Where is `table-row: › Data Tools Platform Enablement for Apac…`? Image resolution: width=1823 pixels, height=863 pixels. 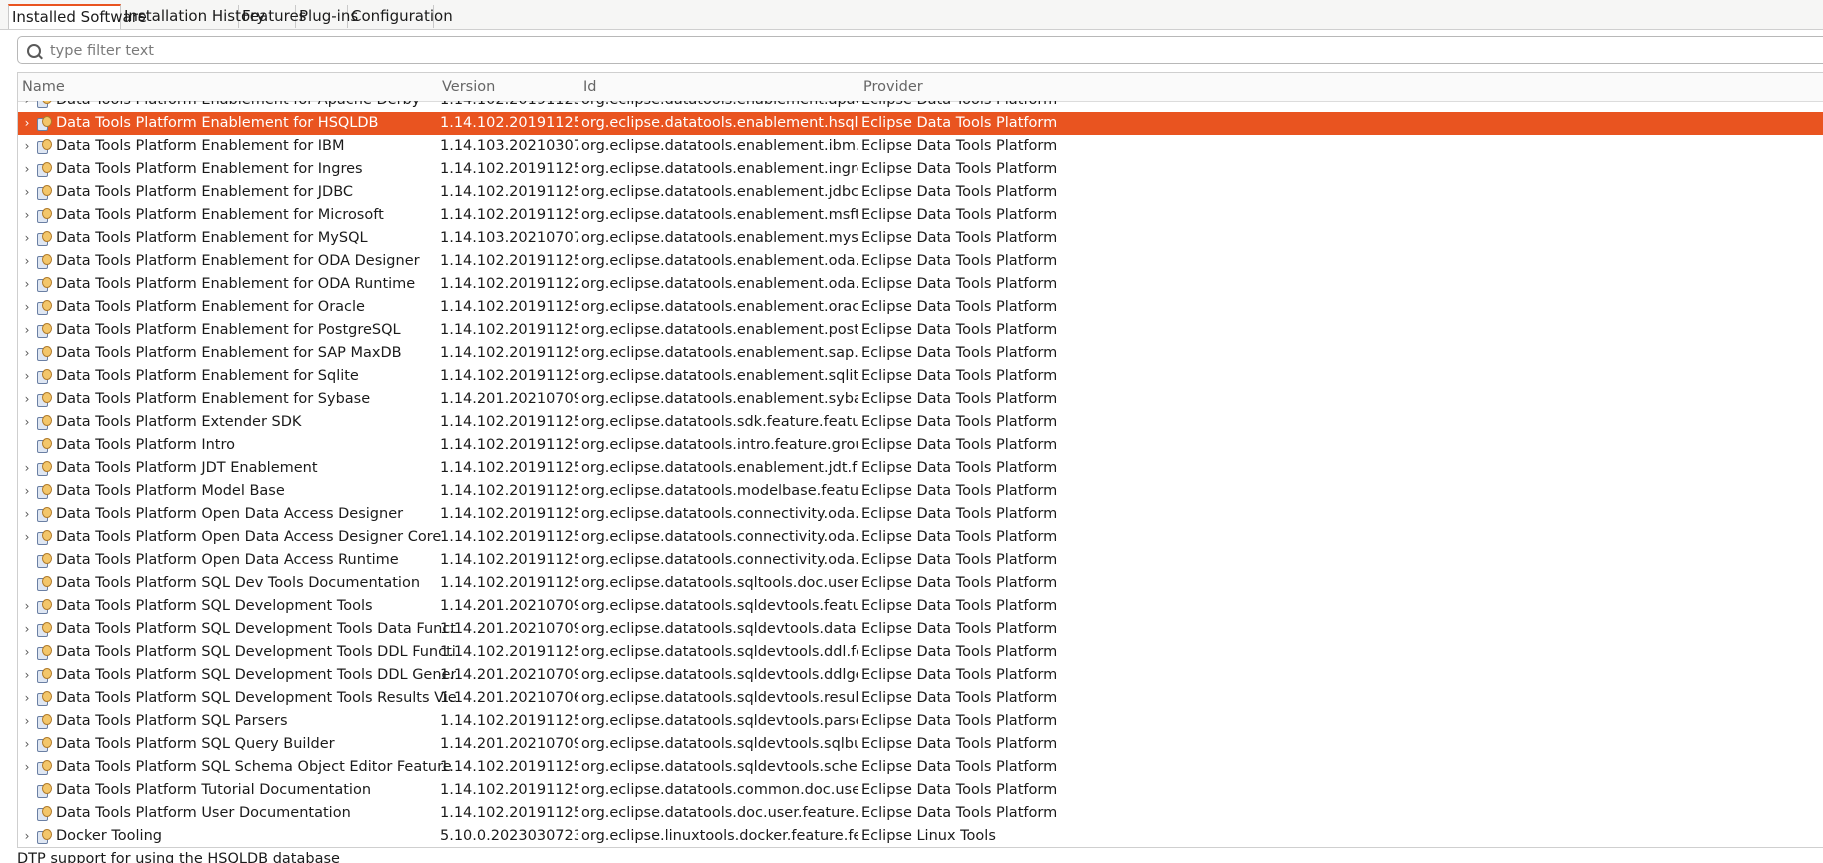 table-row: › Data Tools Platform Enablement for Apac… is located at coordinates (920, 106).